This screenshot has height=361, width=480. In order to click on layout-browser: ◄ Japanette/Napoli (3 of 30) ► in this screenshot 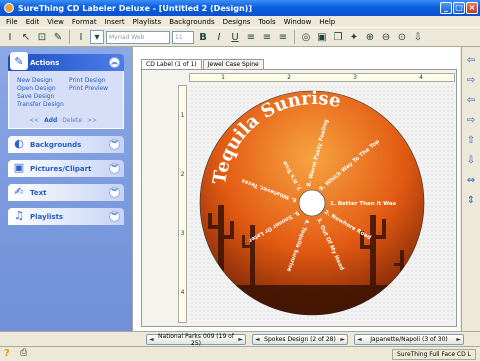, I will do `click(409, 339)`.